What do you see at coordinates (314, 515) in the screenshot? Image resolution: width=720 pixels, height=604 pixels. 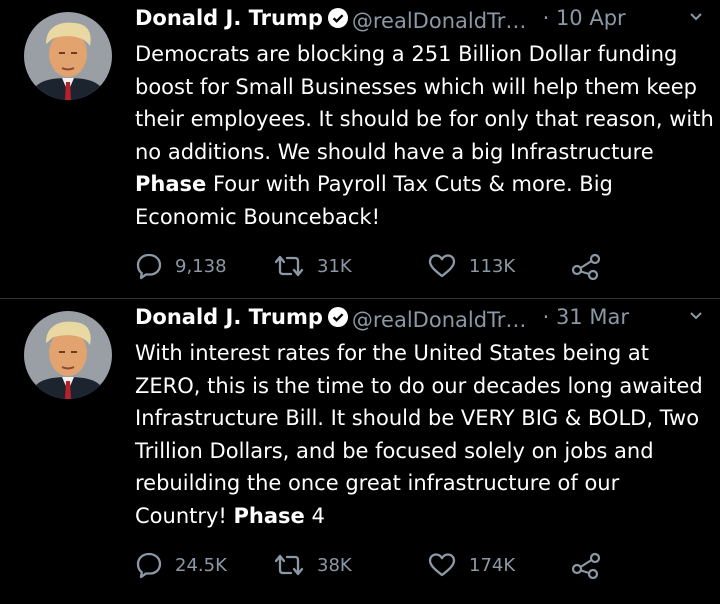 I see `tweet-text-part: 4` at bounding box center [314, 515].